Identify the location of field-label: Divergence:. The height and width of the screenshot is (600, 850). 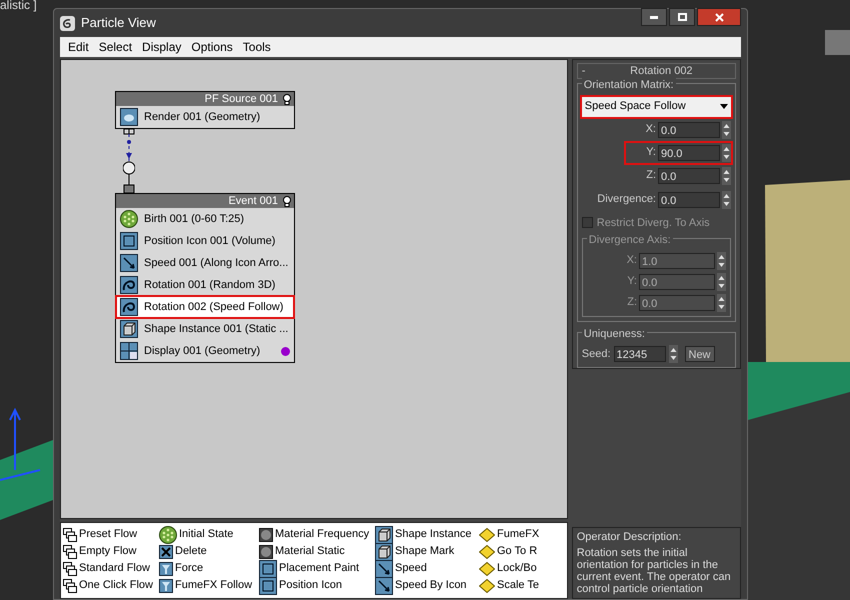
(626, 200).